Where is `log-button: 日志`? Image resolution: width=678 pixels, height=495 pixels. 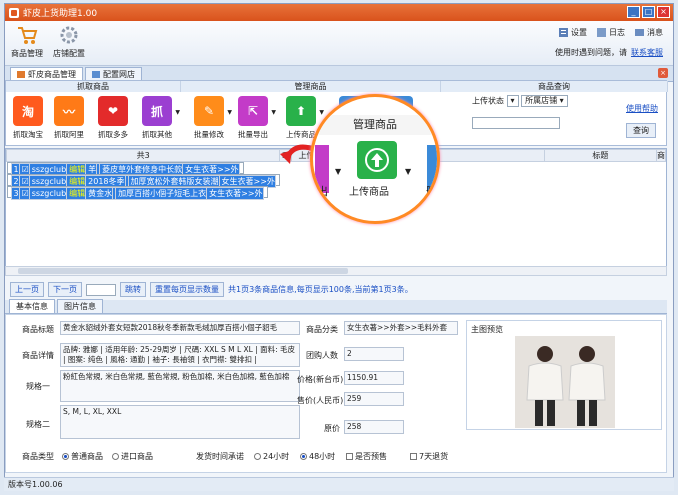 log-button: 日志 is located at coordinates (611, 32).